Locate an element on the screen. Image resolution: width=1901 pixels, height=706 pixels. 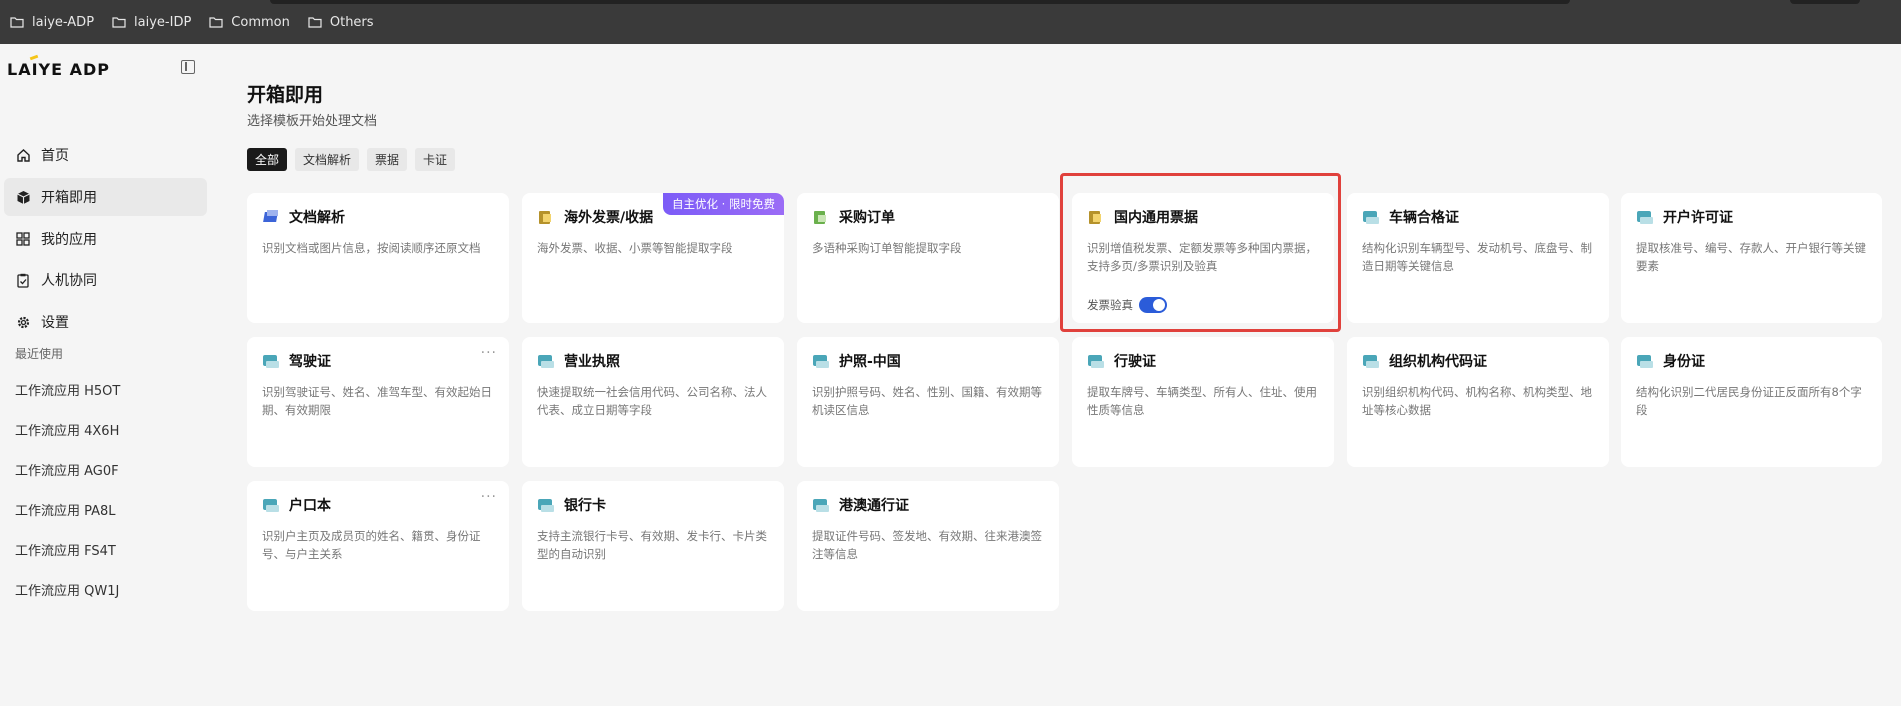
sidebar-item-home: 首页 is located at coordinates (105, 155).